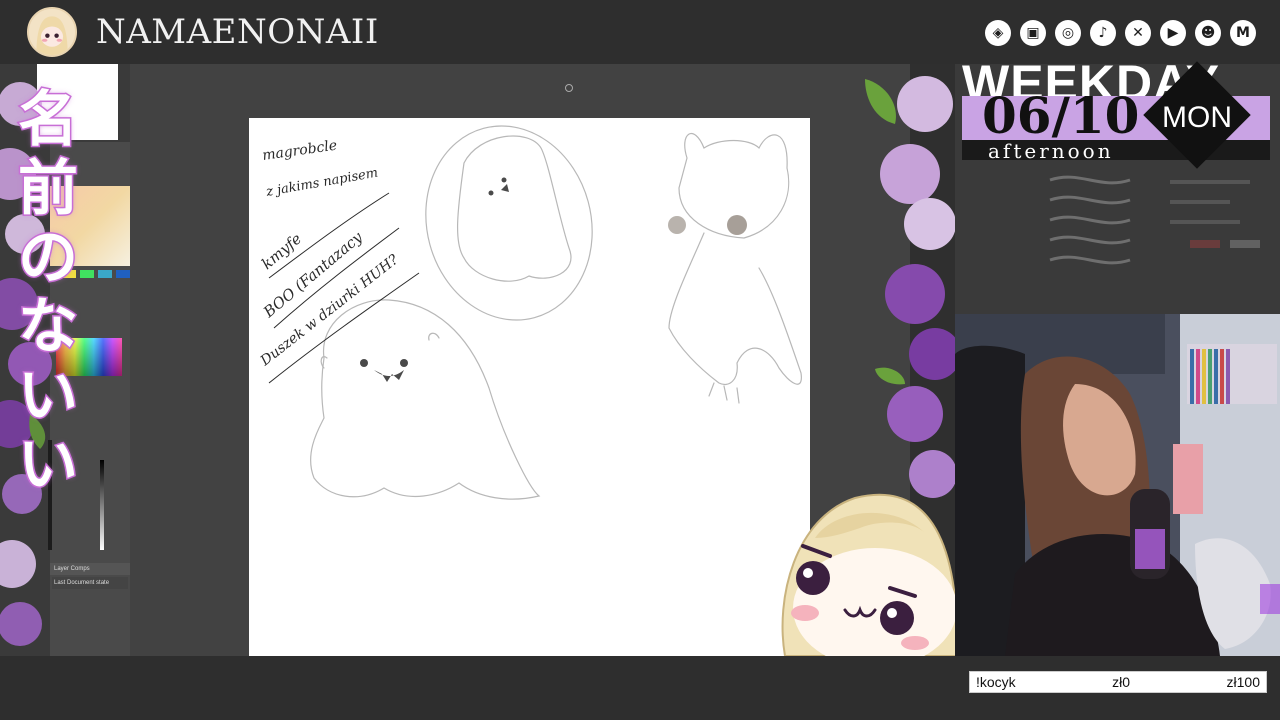 The width and height of the screenshot is (1280, 720). What do you see at coordinates (1033, 33) in the screenshot?
I see `twitch-icon: ▣` at bounding box center [1033, 33].